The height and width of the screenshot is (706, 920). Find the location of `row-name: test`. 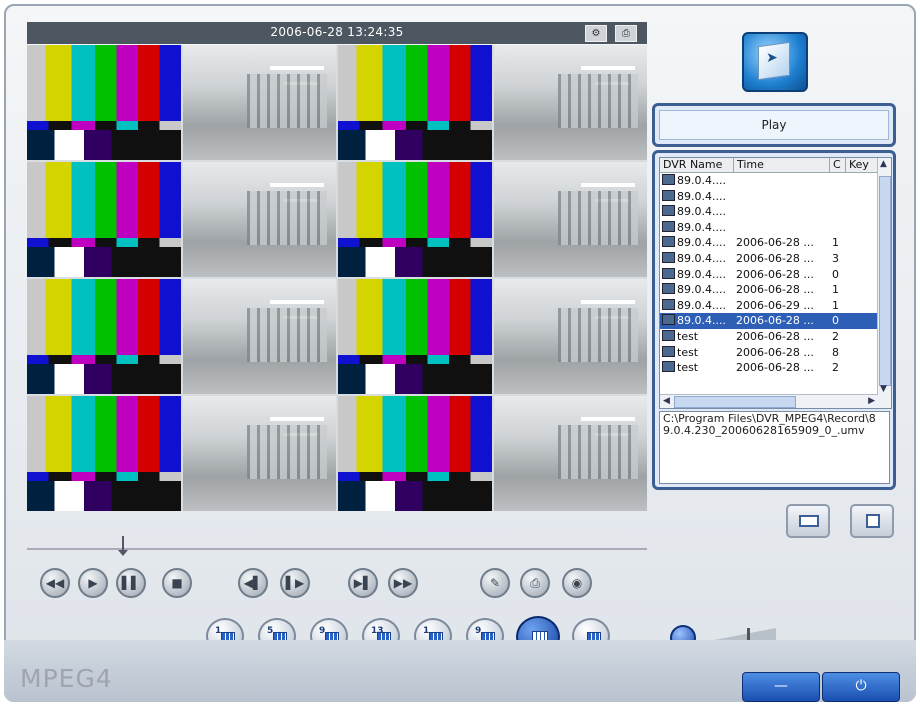

row-name: test is located at coordinates (697, 353).